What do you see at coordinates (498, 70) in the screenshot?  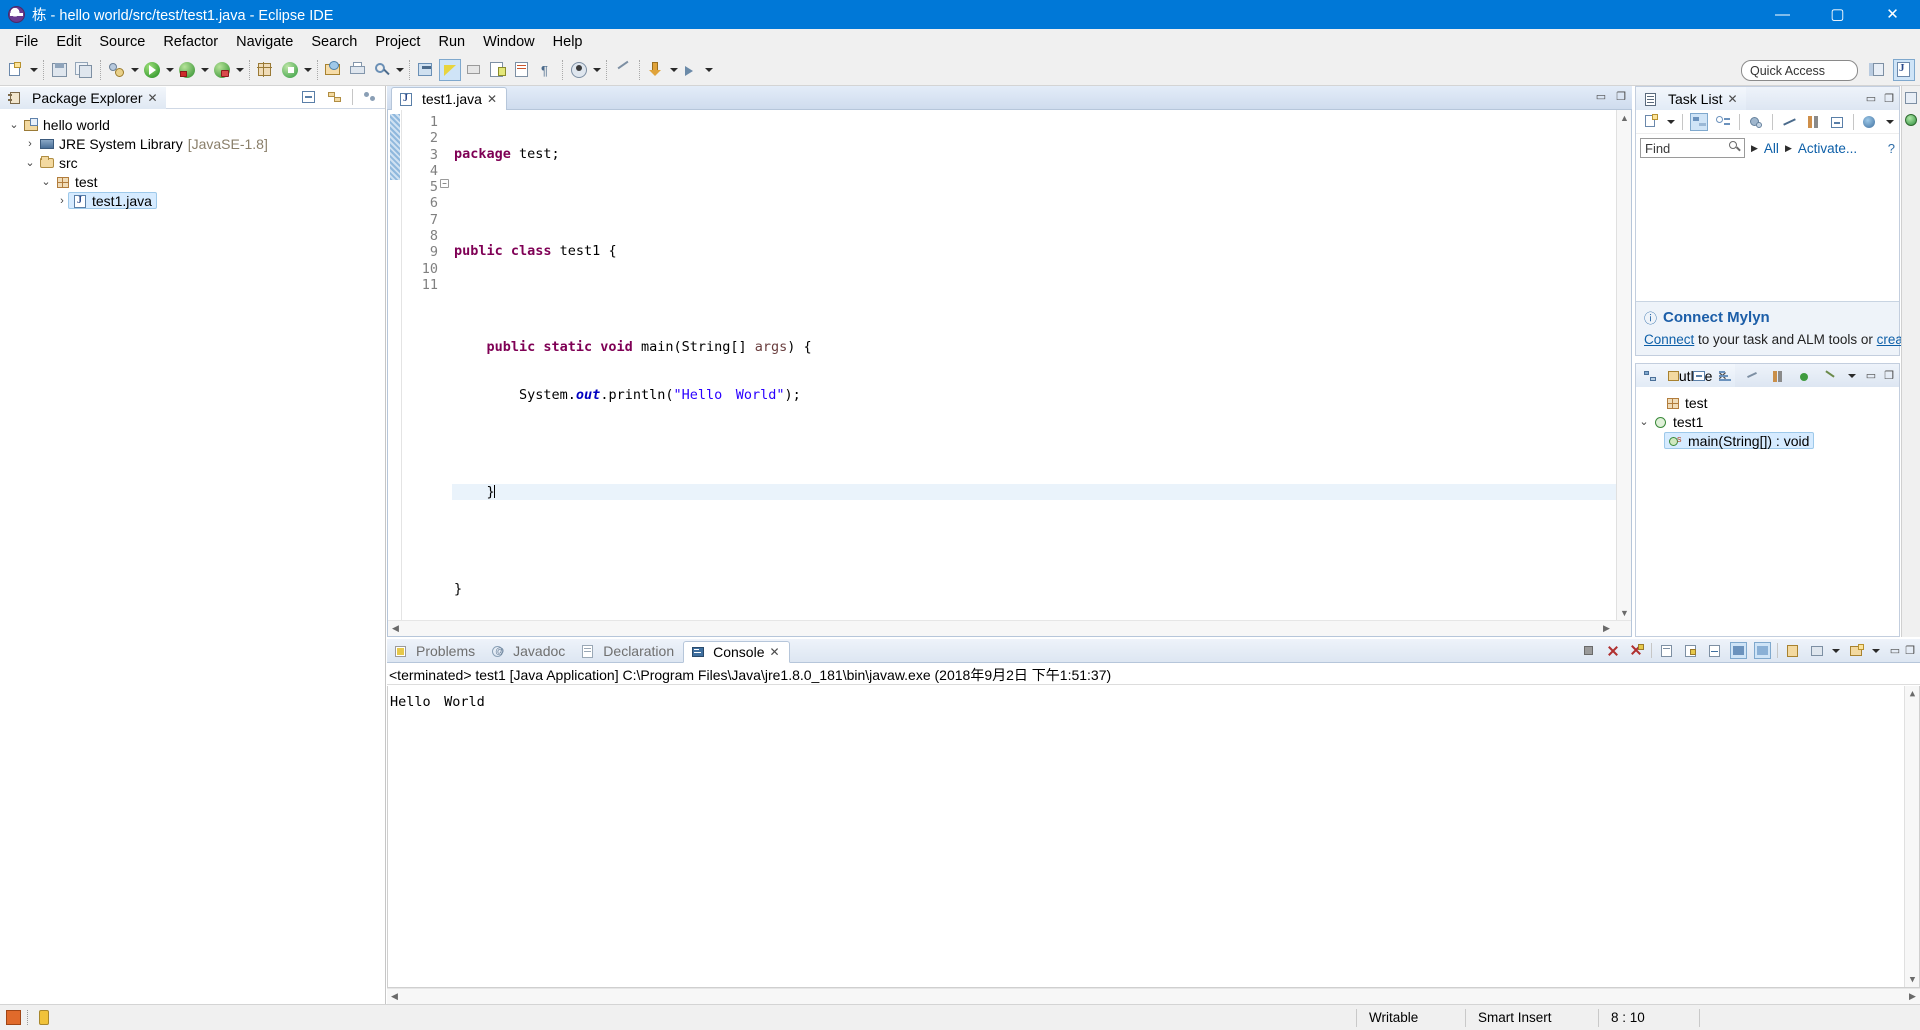 I see `next-annotation-icon` at bounding box center [498, 70].